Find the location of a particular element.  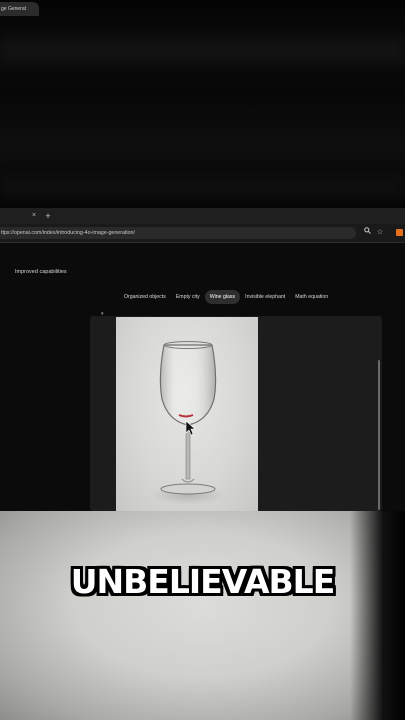

tab-invisible-elephant: Invisible elephant is located at coordinates (265, 297).